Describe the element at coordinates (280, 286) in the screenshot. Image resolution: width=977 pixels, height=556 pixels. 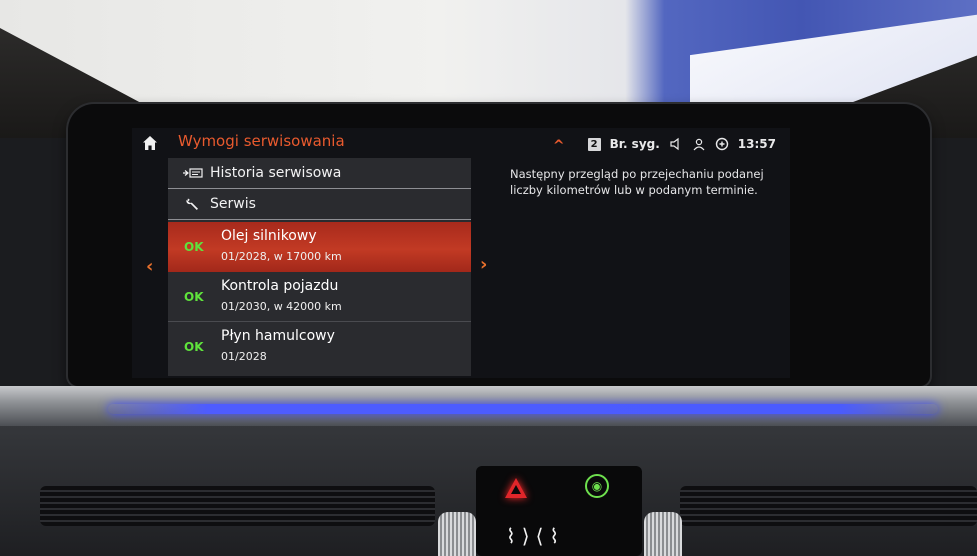
I see `service-item-name: Kontrola pojazdu` at that location.